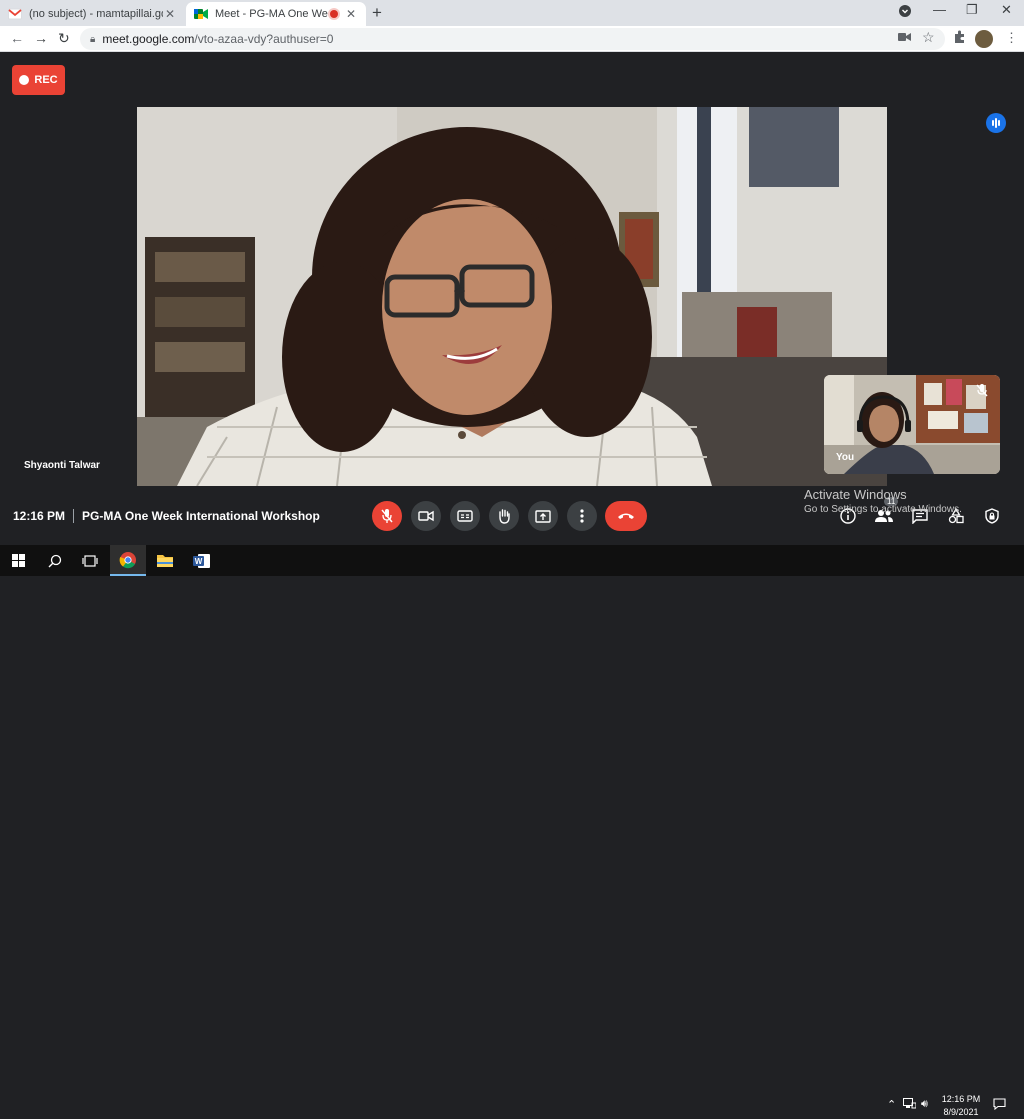 The height and width of the screenshot is (1119, 1024). Describe the element at coordinates (46, 80) in the screenshot. I see `recording-label: REC` at that location.